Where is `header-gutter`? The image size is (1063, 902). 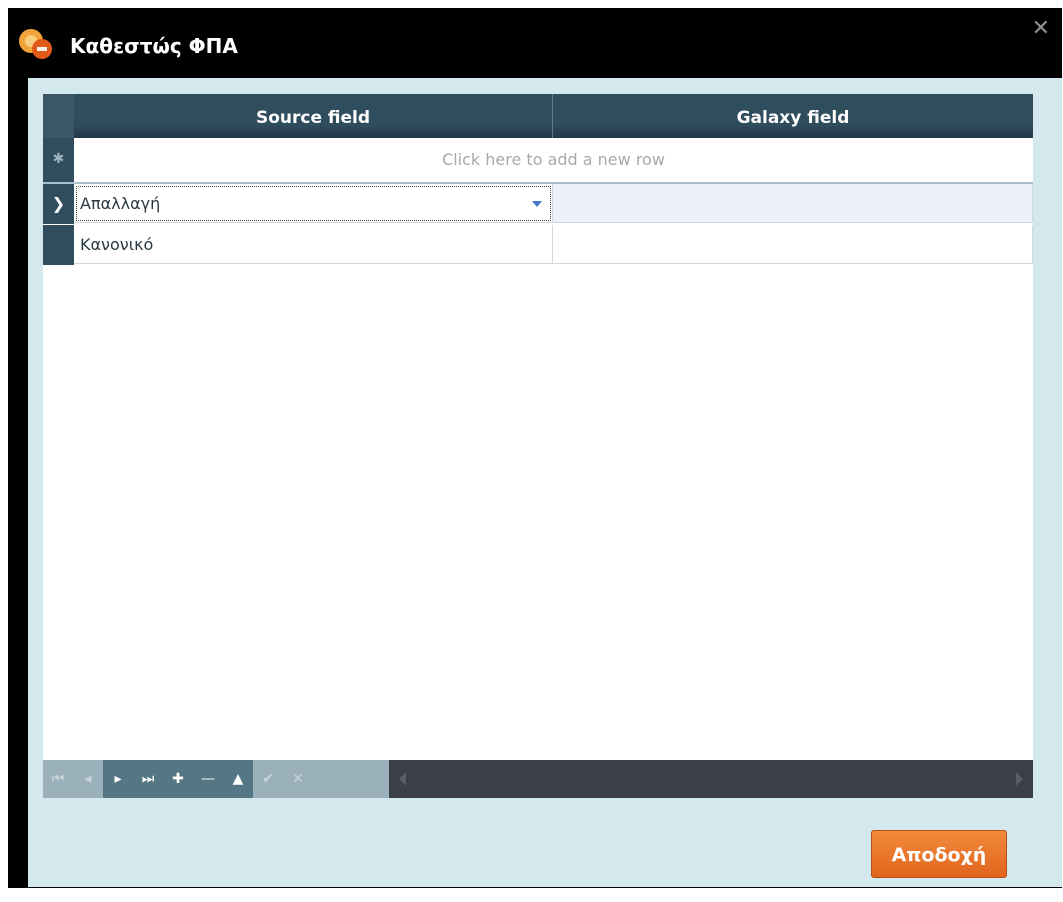
header-gutter is located at coordinates (59, 116).